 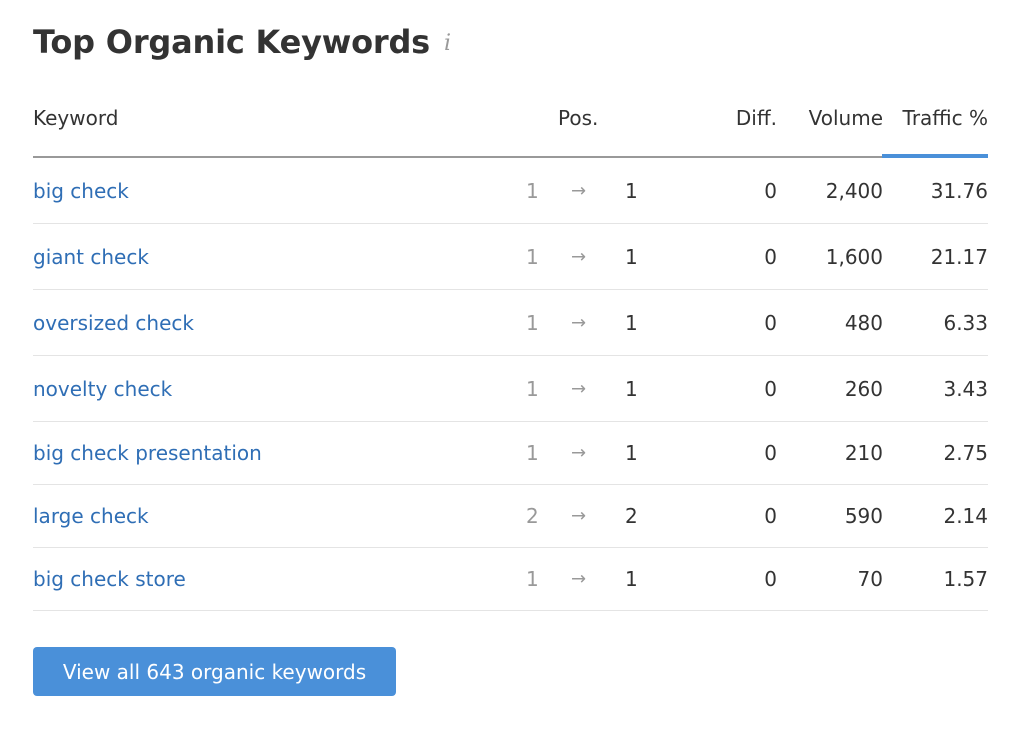 I want to click on column-header-keyword: Keyword, so click(x=75, y=118).